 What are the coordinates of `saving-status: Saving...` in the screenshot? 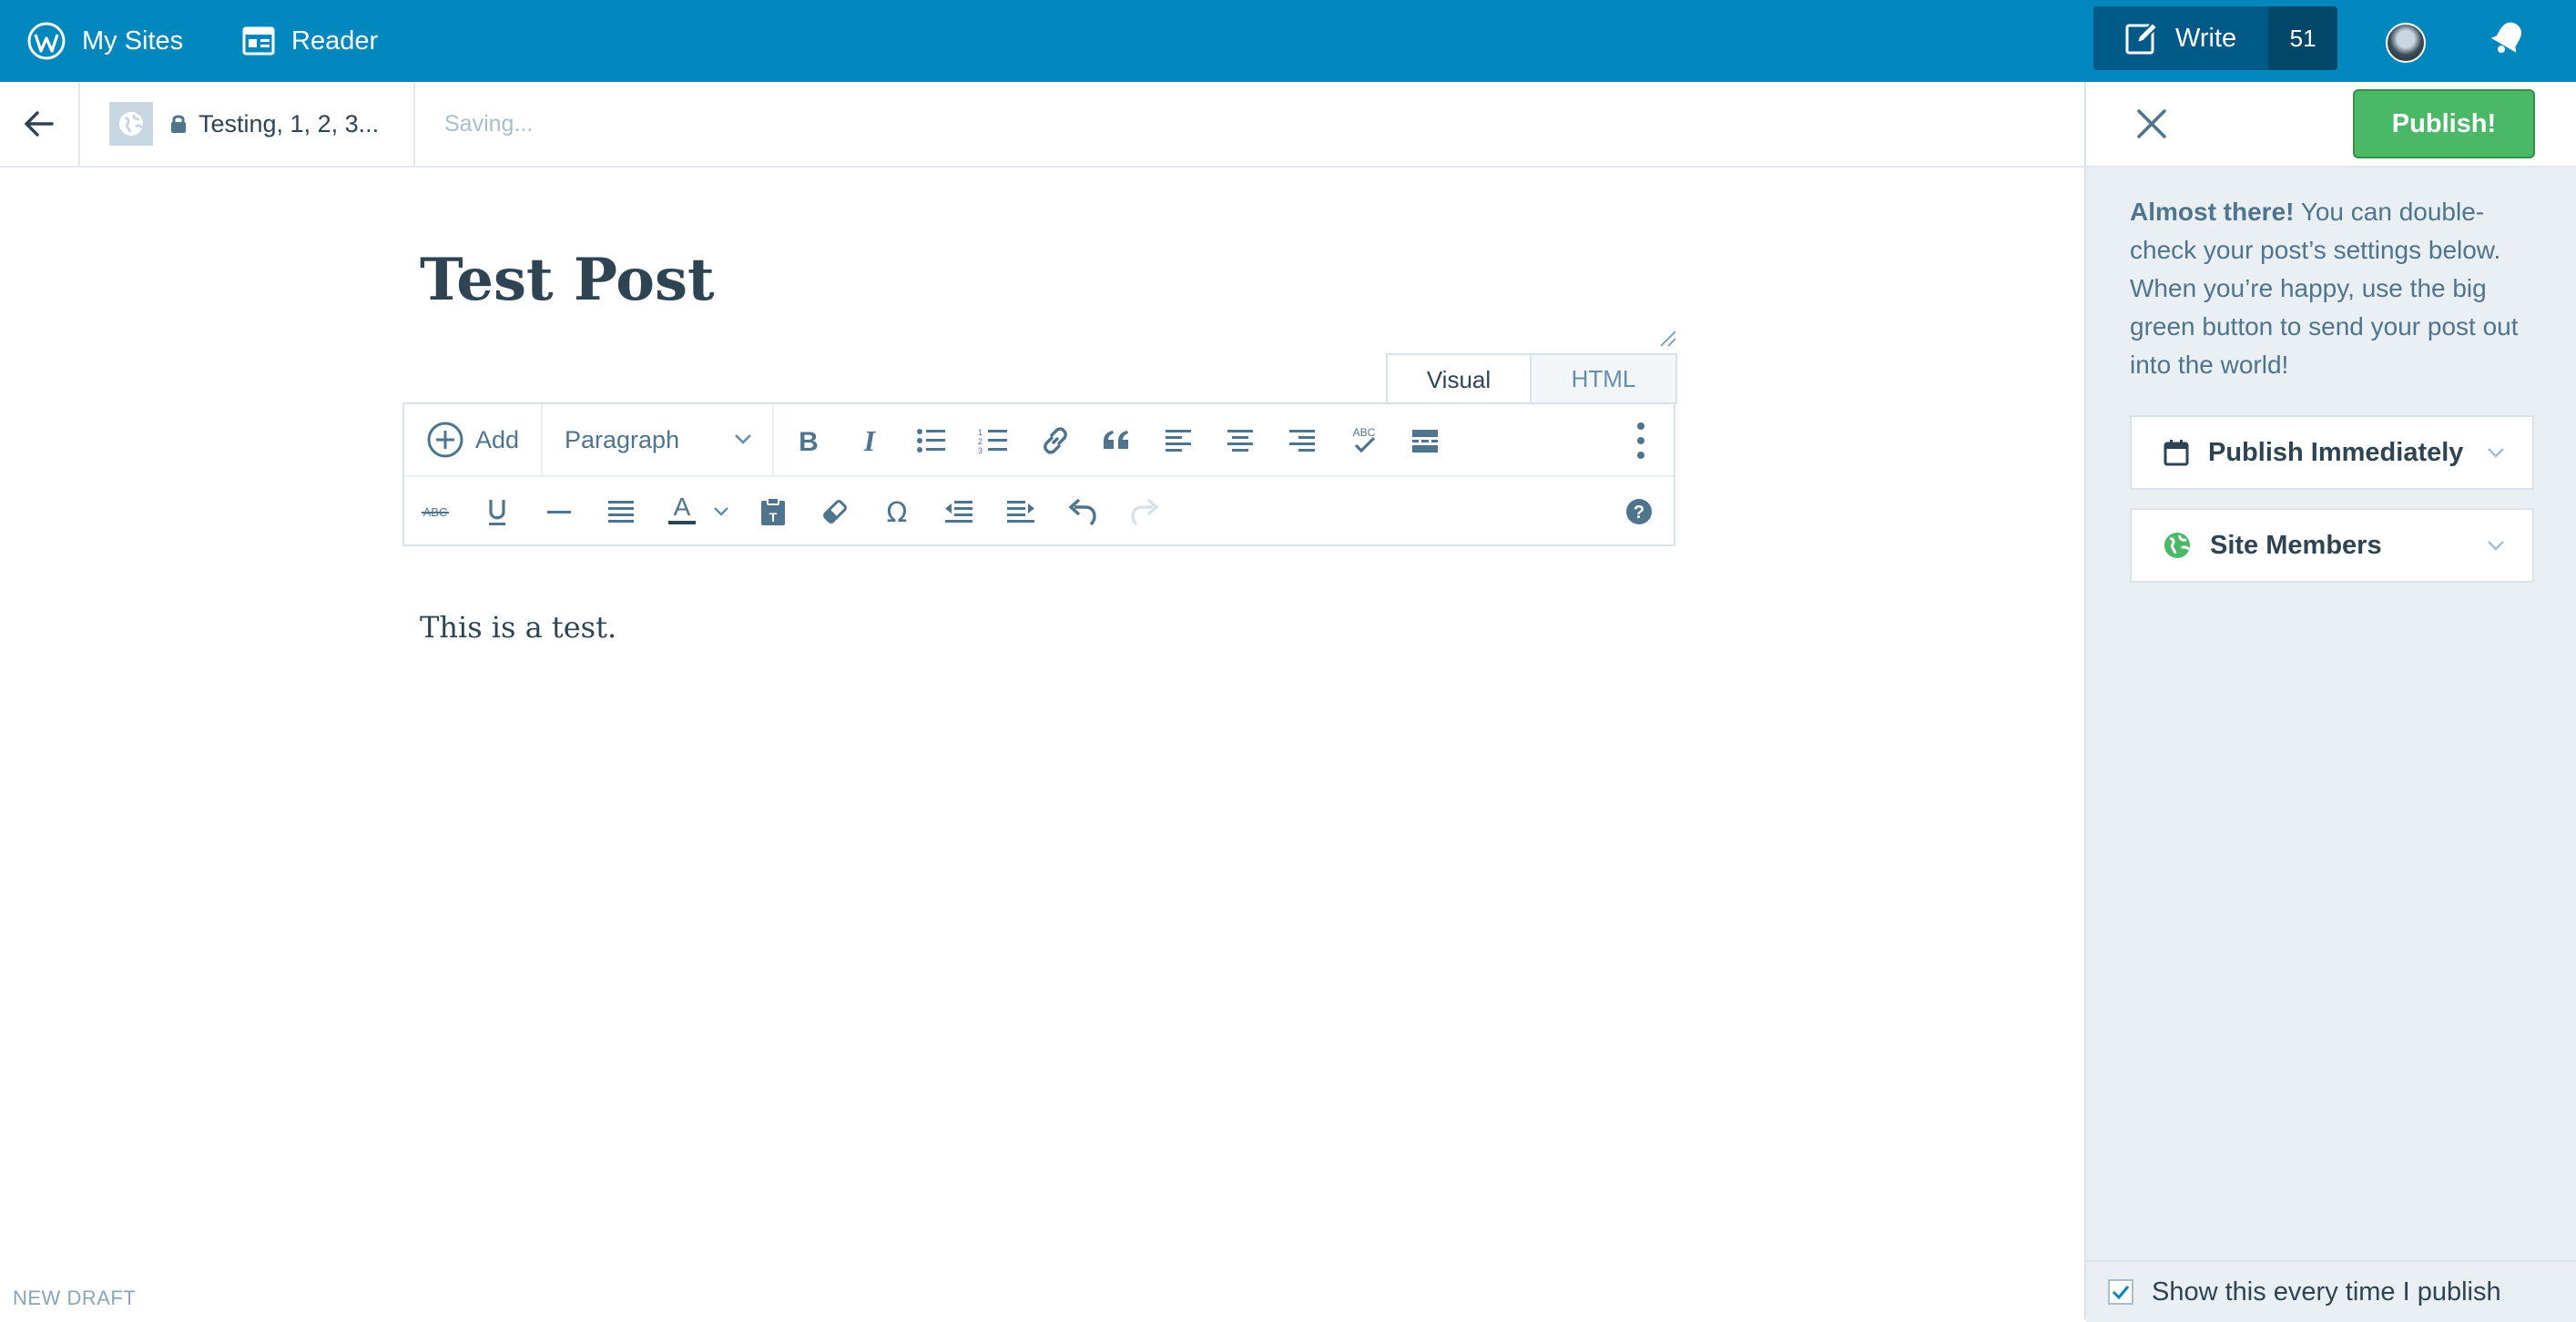 It's located at (489, 124).